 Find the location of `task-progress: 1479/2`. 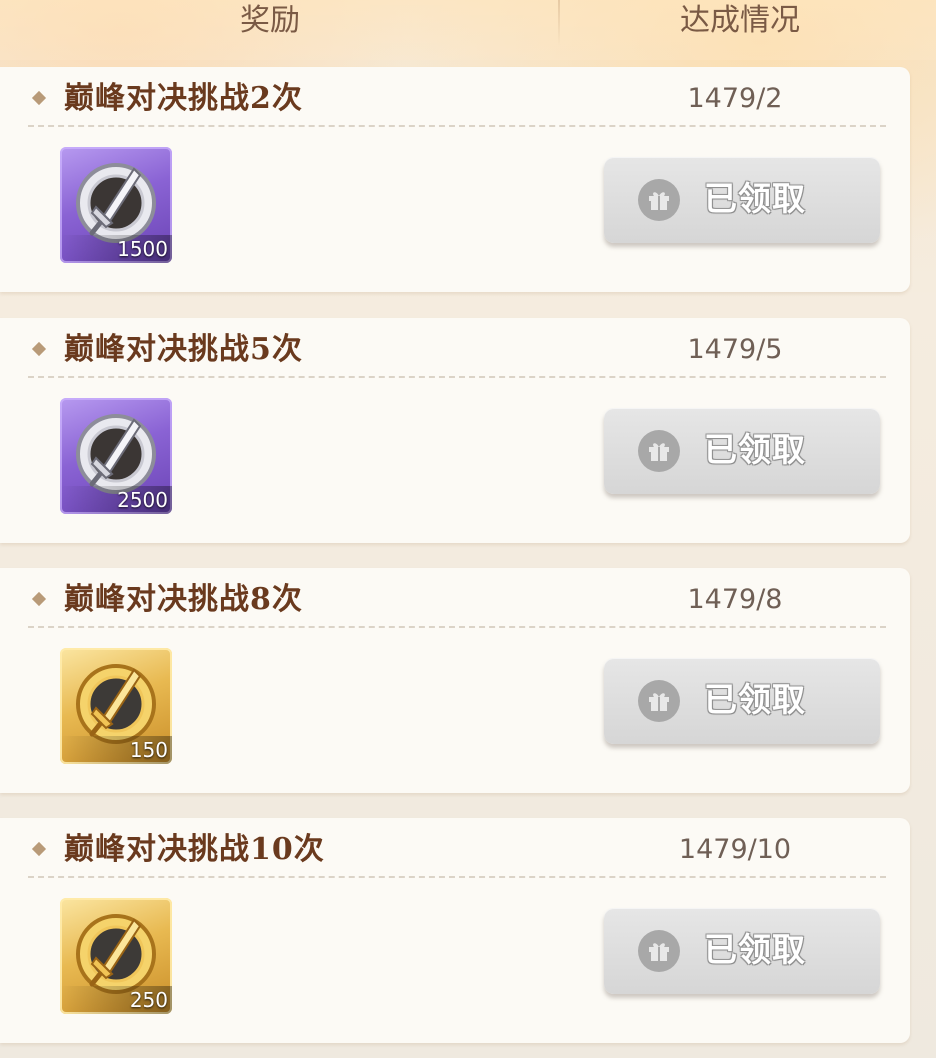

task-progress: 1479/2 is located at coordinates (735, 98).